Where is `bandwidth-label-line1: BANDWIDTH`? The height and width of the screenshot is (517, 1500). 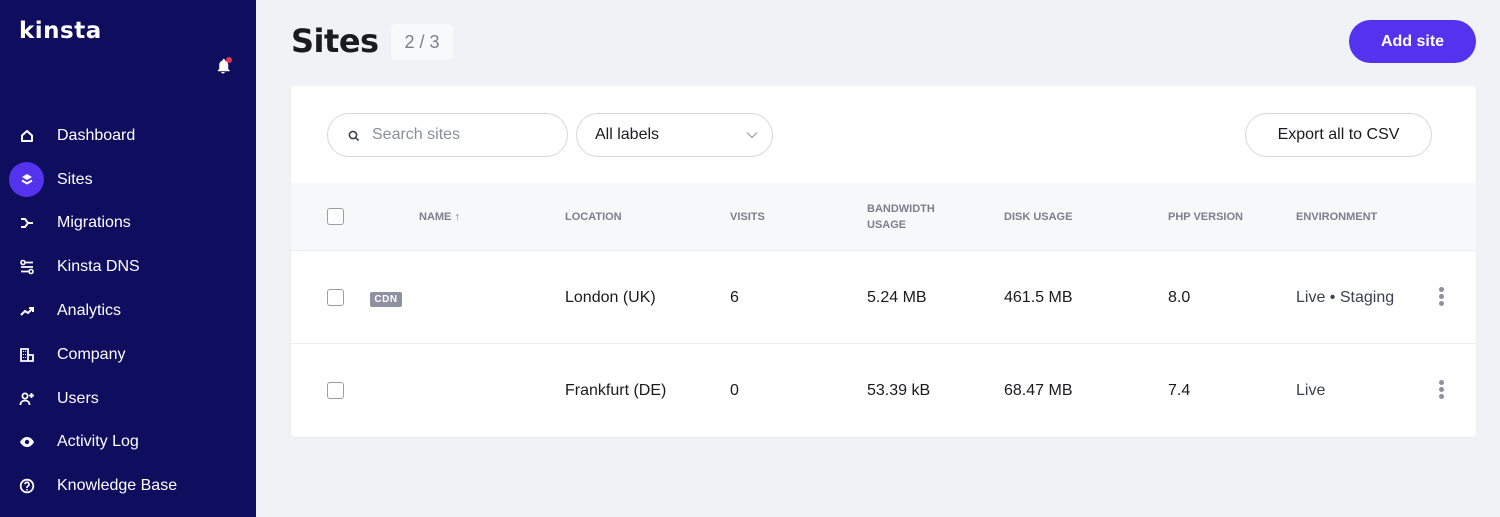 bandwidth-label-line1: BANDWIDTH is located at coordinates (901, 209).